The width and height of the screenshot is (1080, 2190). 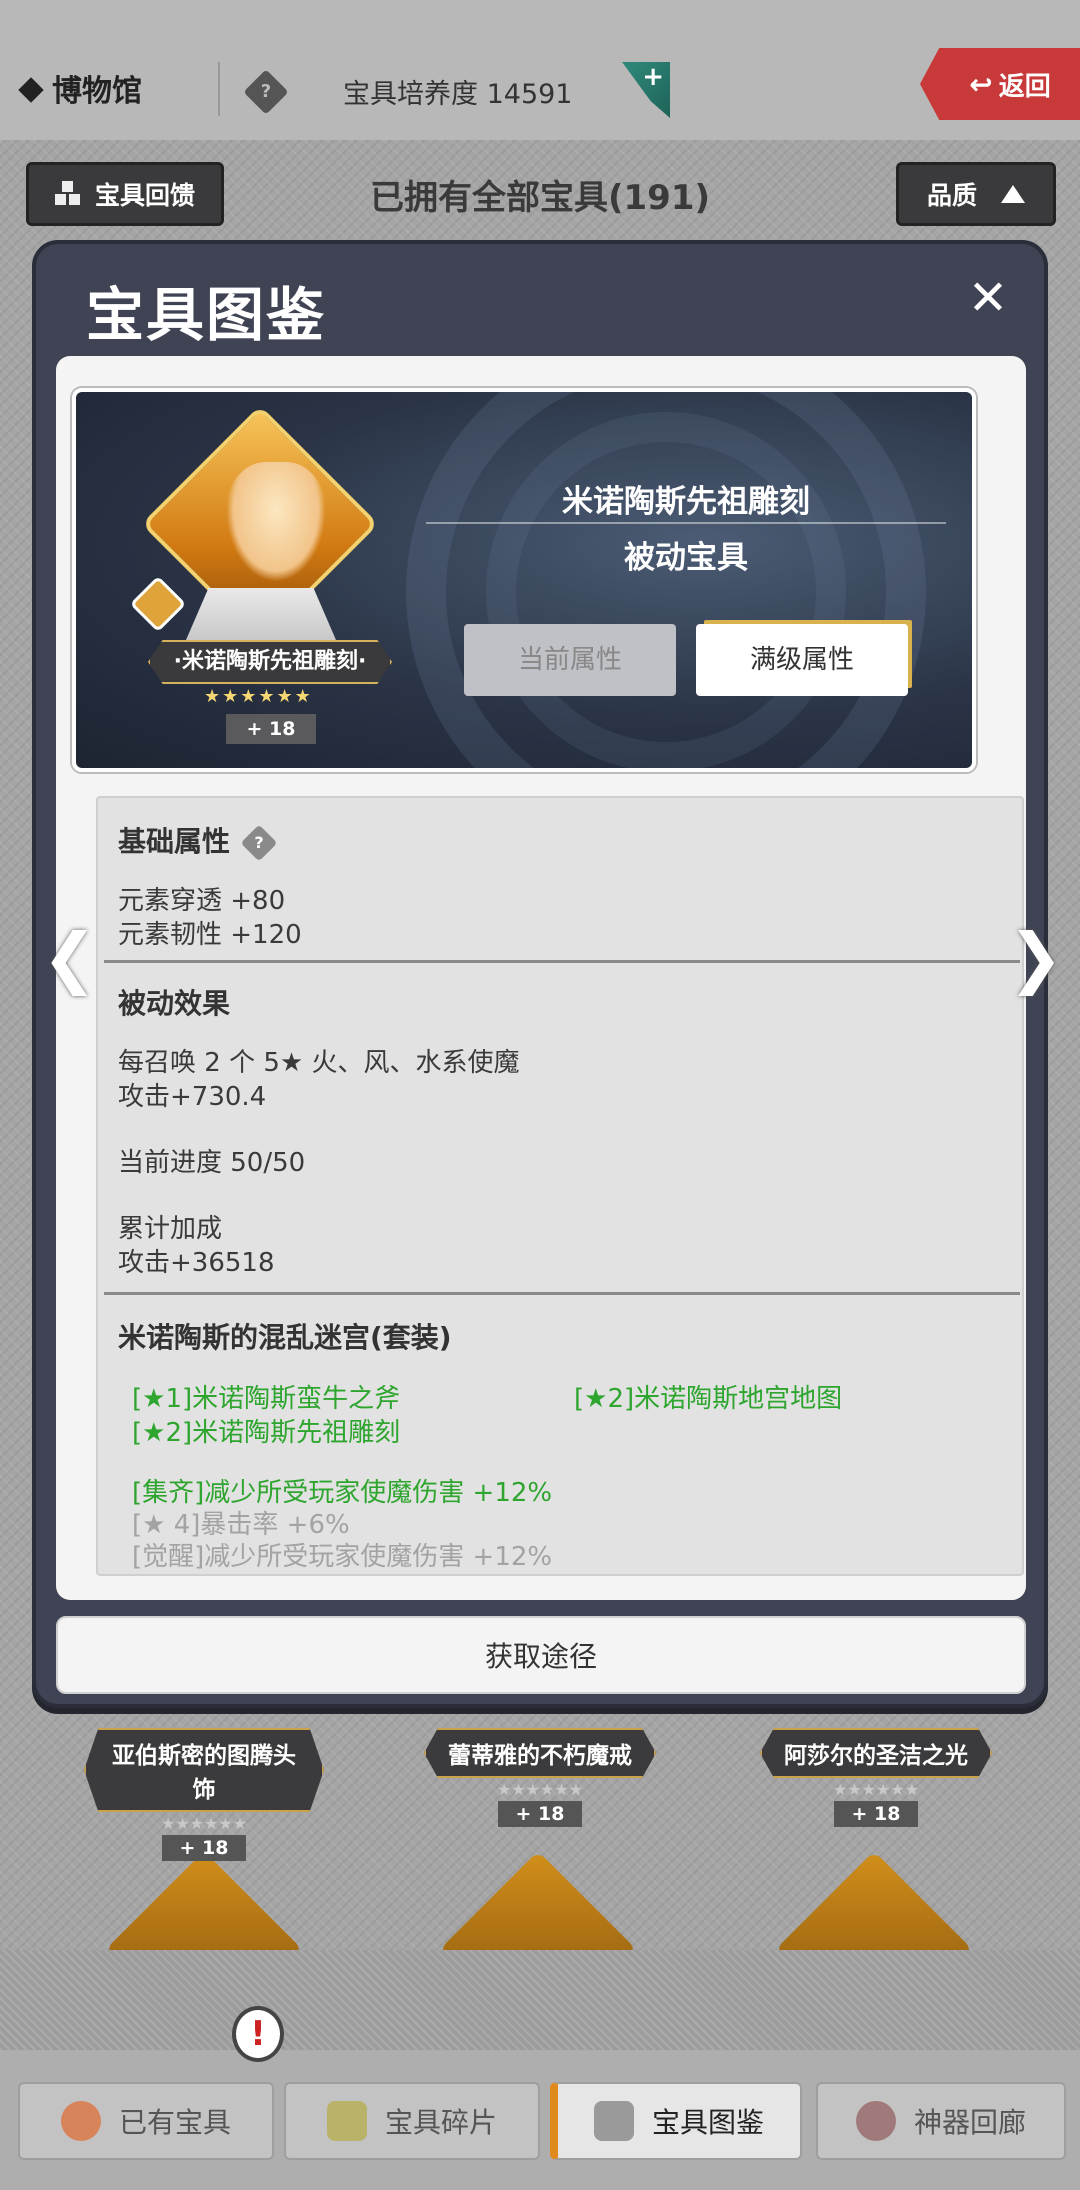 I want to click on total-bonus-value: 攻击+36518, so click(x=196, y=1263).